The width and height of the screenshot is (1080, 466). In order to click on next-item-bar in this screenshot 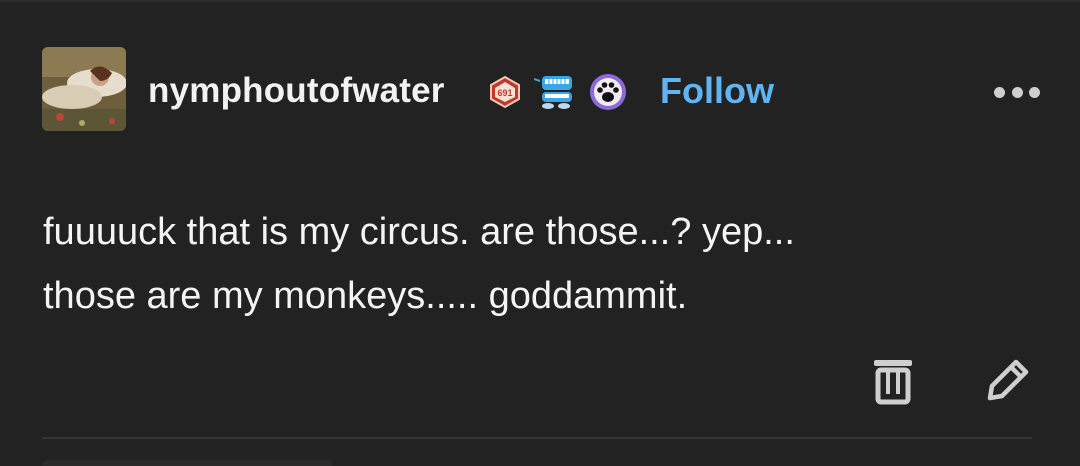, I will do `click(187, 463)`.